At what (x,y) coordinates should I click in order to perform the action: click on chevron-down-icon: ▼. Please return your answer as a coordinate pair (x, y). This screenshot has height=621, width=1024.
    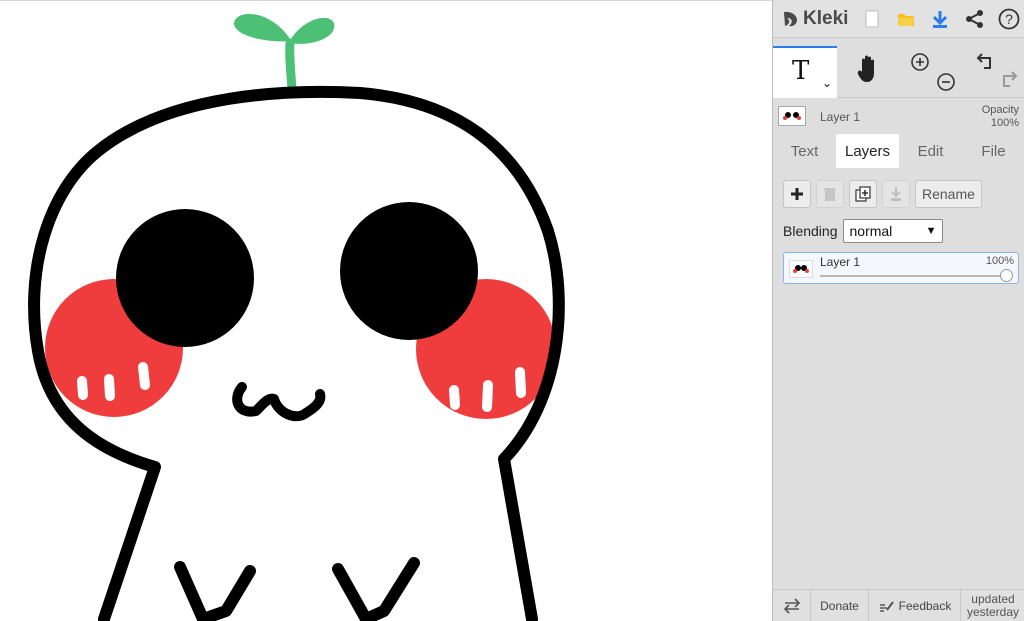
    Looking at the image, I should click on (931, 231).